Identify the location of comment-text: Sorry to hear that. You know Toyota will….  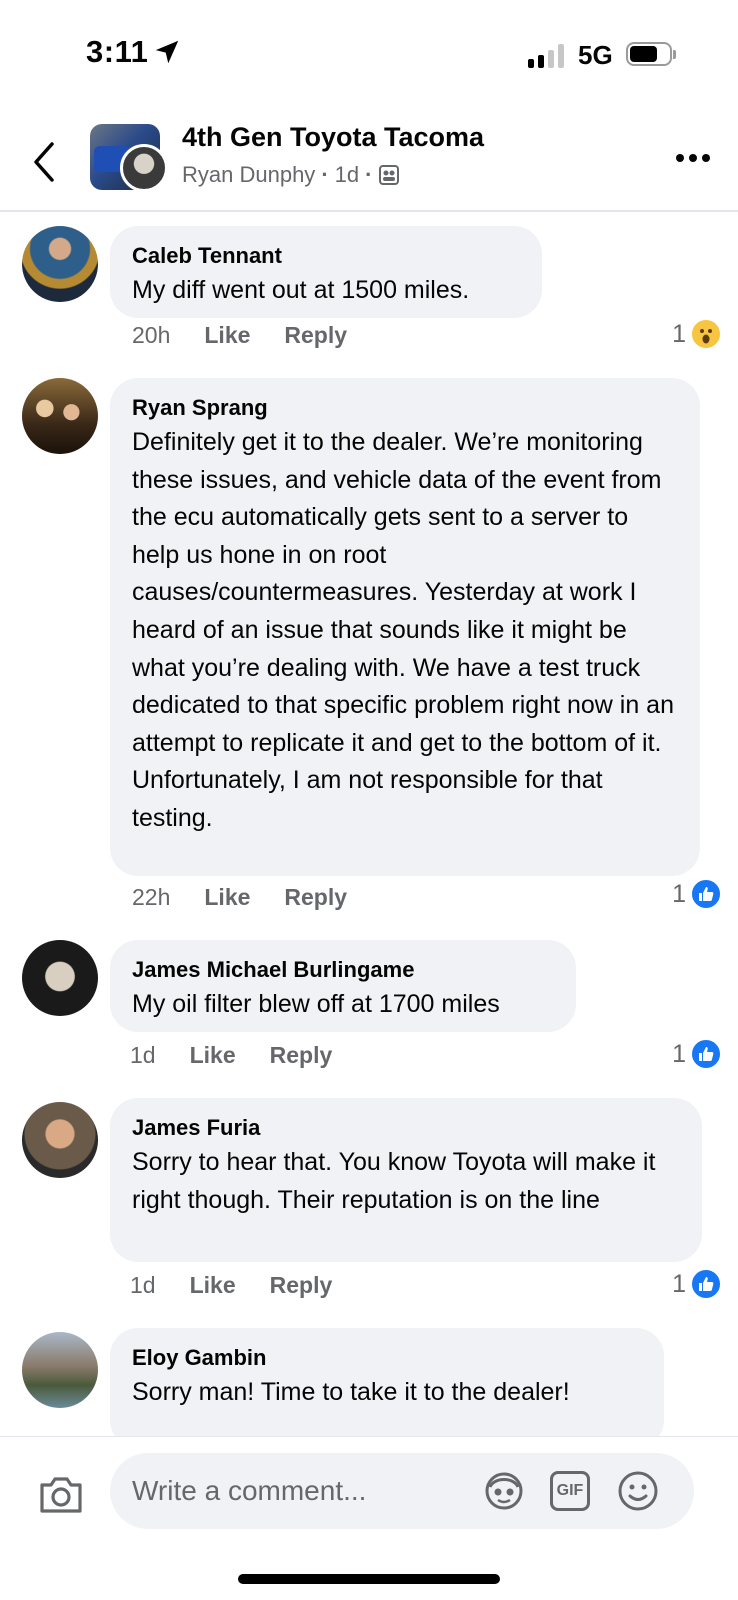
(394, 1181).